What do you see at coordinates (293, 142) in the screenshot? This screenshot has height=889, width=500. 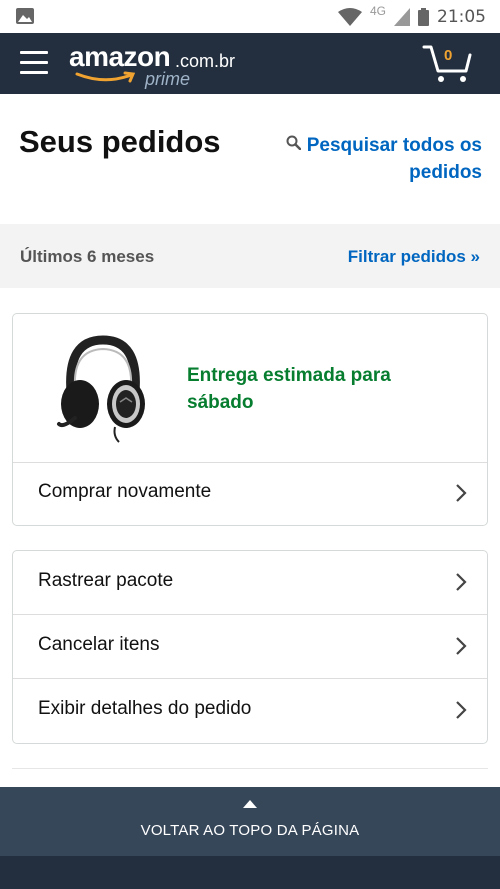 I see `search-icon` at bounding box center [293, 142].